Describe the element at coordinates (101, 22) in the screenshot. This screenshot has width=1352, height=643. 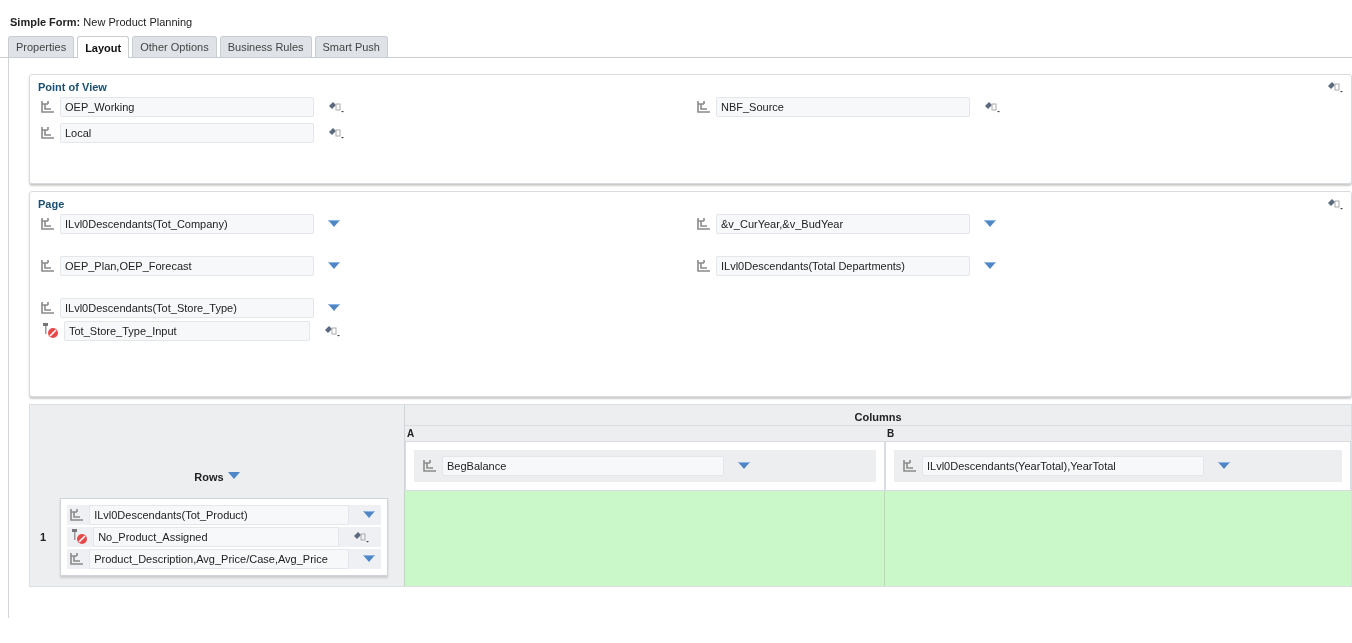
I see `form-title: Simple Form: New Product Planning` at that location.